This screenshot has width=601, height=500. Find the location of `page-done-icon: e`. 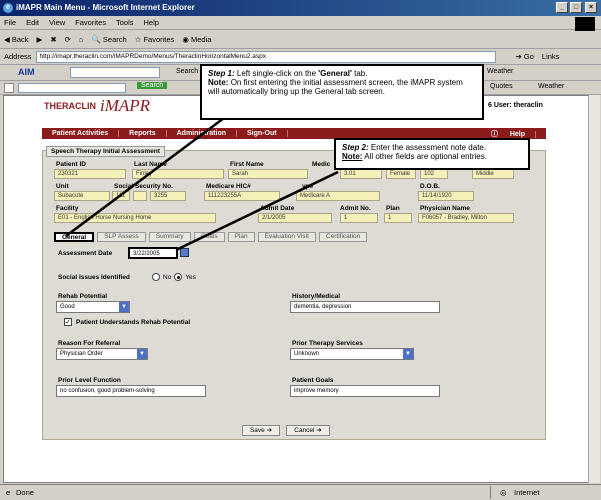

page-done-icon: e is located at coordinates (8, 492).